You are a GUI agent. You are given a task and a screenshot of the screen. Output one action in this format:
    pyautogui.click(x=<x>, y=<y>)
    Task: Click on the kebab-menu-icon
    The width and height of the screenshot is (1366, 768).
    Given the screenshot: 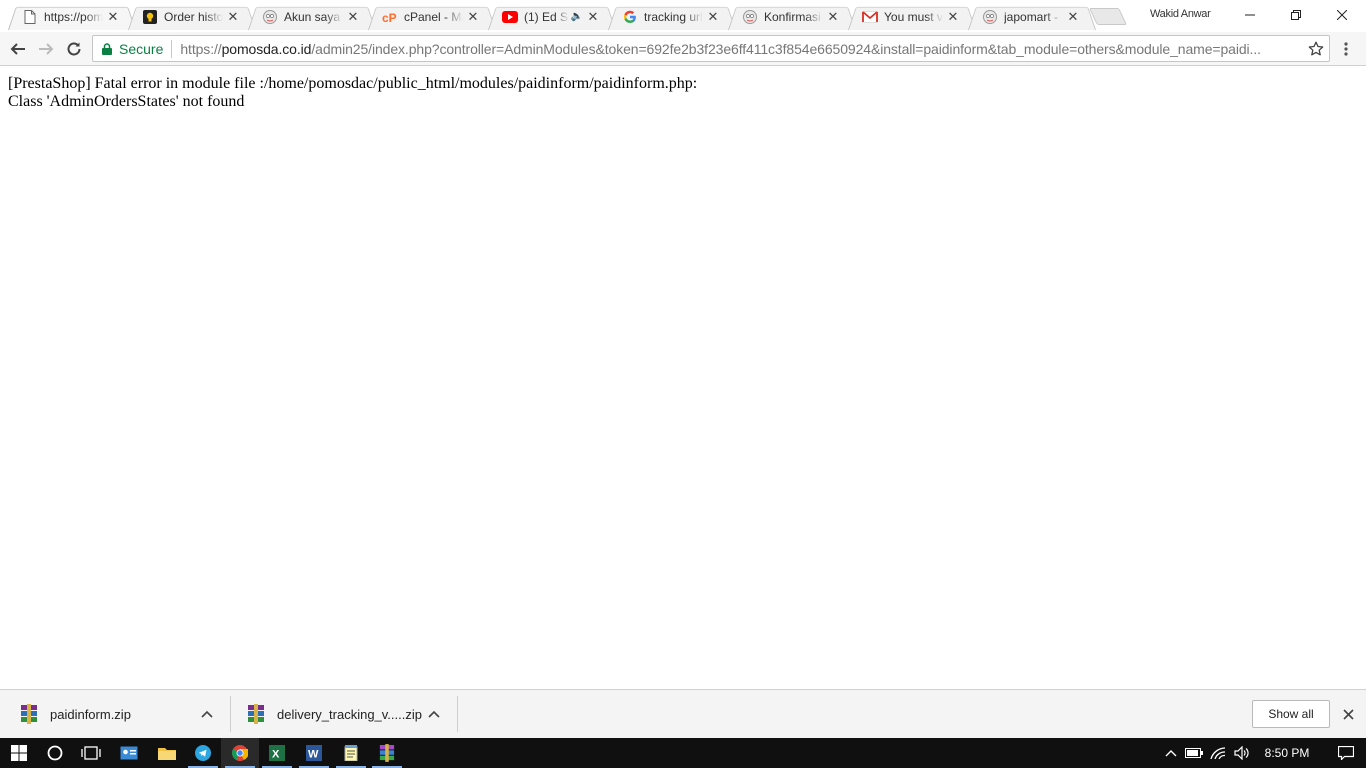 What is the action you would take?
    pyautogui.click(x=1346, y=49)
    